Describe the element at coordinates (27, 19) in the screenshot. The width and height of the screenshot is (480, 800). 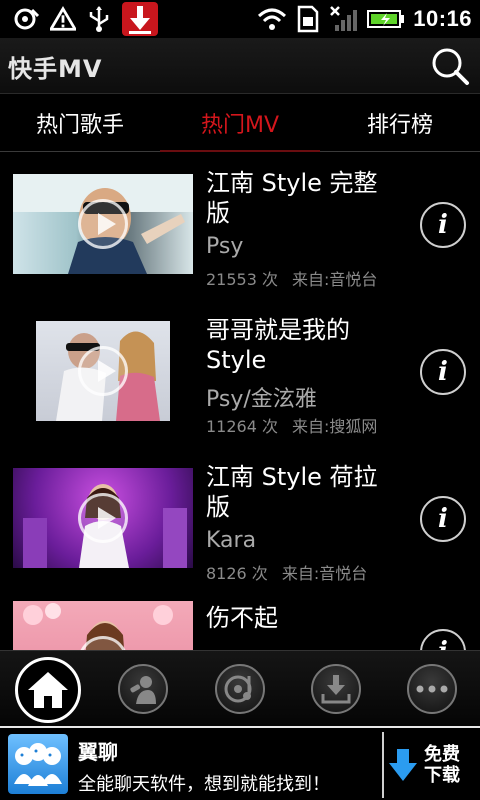
I see `sync-error-icon` at that location.